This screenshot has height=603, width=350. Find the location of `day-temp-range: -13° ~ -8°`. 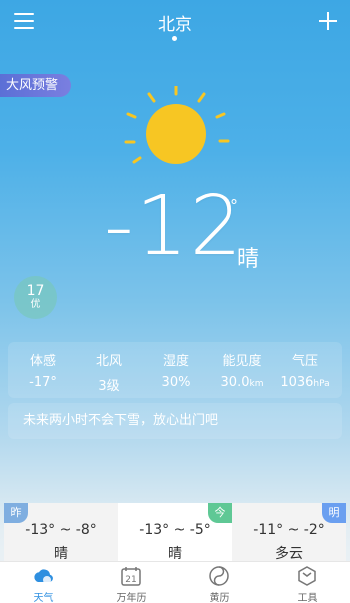

day-temp-range: -13° ~ -8° is located at coordinates (61, 530).